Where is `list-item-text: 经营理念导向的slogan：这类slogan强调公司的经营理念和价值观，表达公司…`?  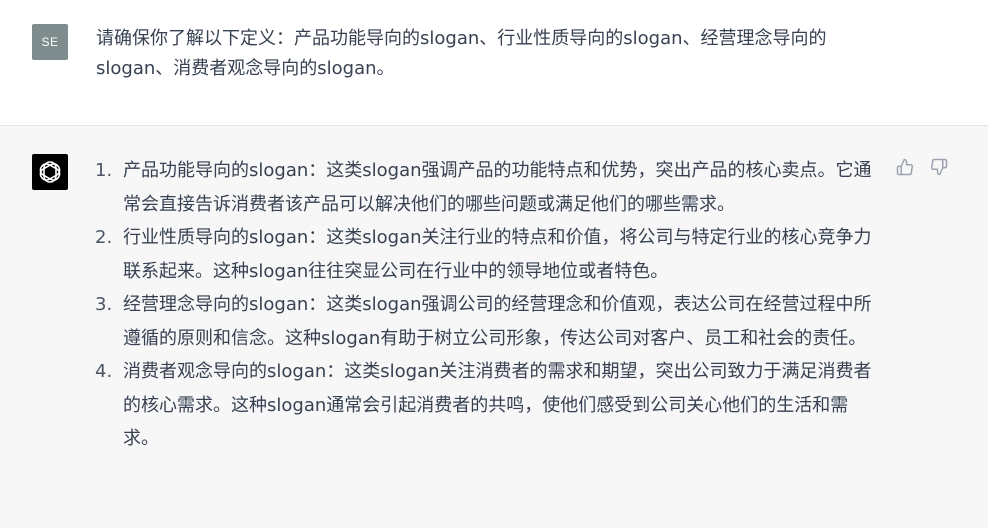 list-item-text: 经营理念导向的slogan：这类slogan强调公司的经营理念和价值观，表达公司… is located at coordinates (497, 321).